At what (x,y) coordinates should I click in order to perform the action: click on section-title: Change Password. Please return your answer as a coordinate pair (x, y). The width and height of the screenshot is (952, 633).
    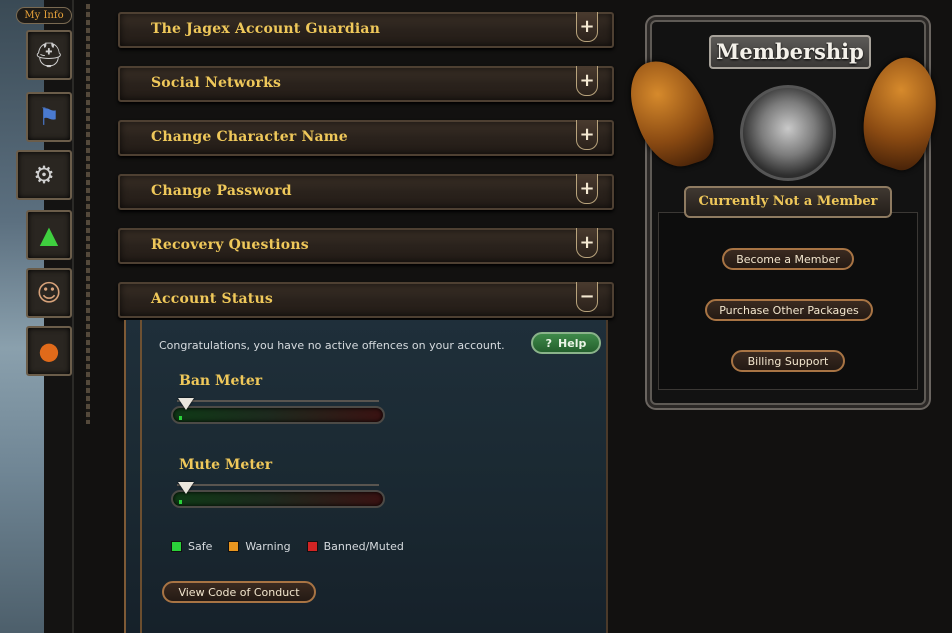
    Looking at the image, I should click on (221, 191).